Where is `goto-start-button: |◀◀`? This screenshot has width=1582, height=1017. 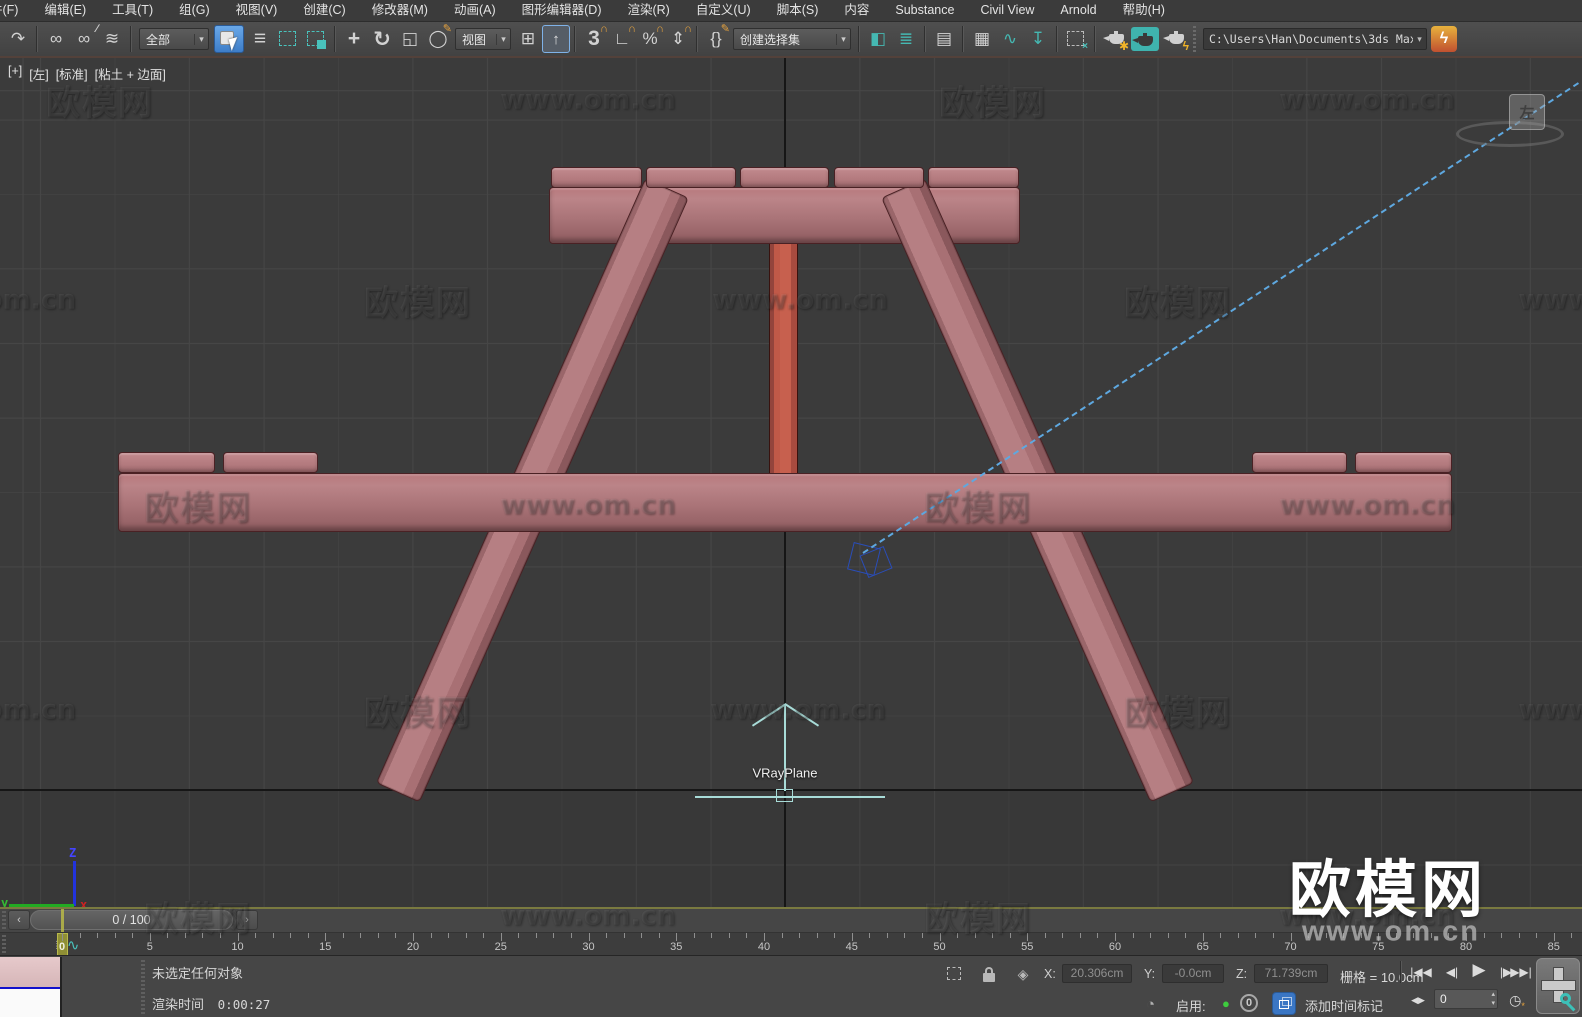
goto-start-button: |◀◀ is located at coordinates (1421, 972).